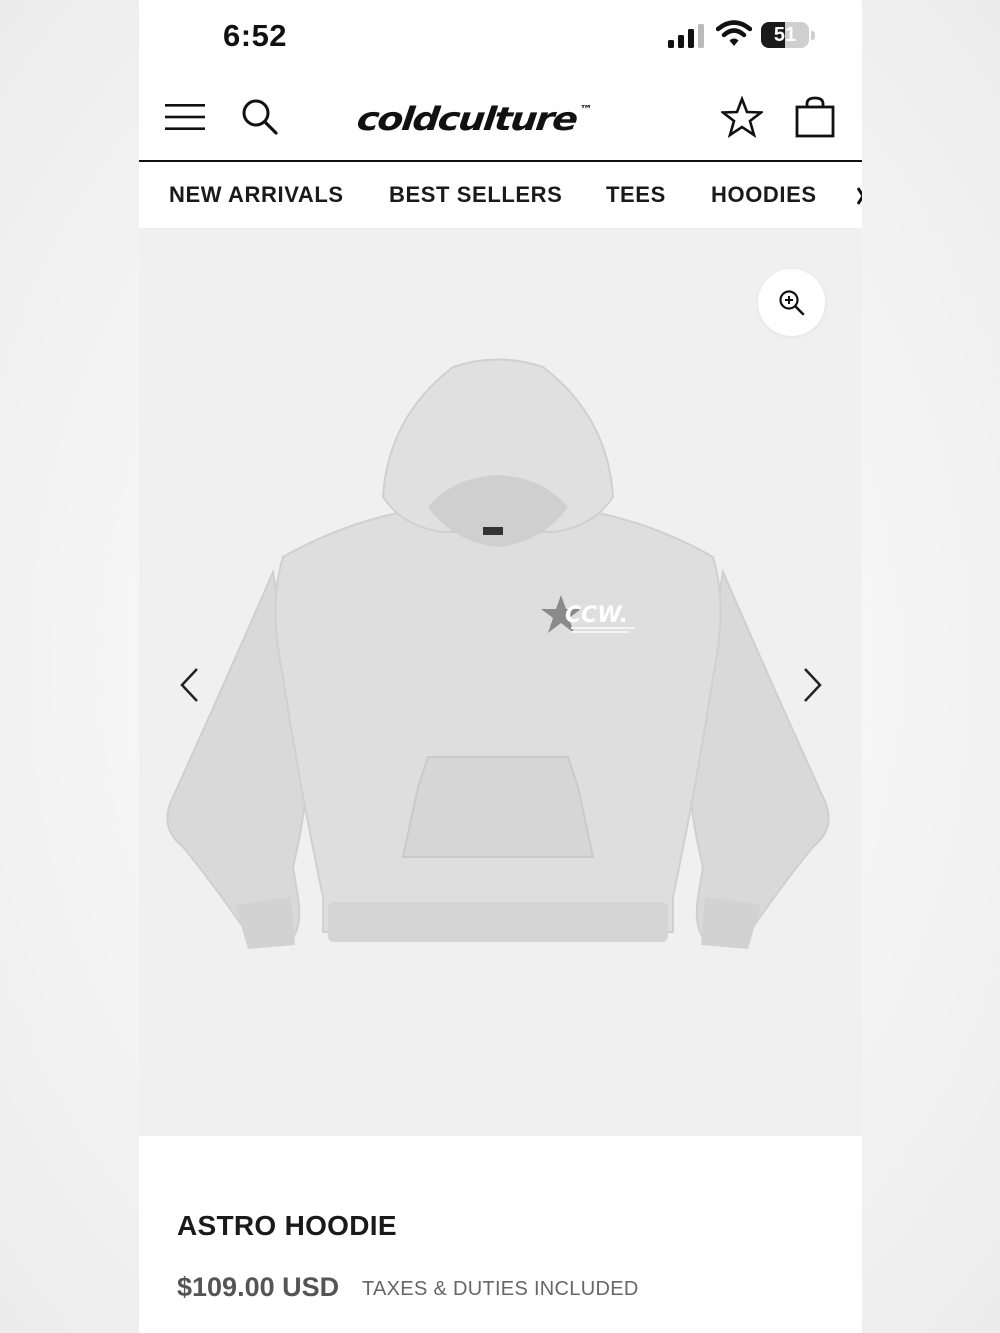  What do you see at coordinates (813, 35) in the screenshot?
I see `battery-cap` at bounding box center [813, 35].